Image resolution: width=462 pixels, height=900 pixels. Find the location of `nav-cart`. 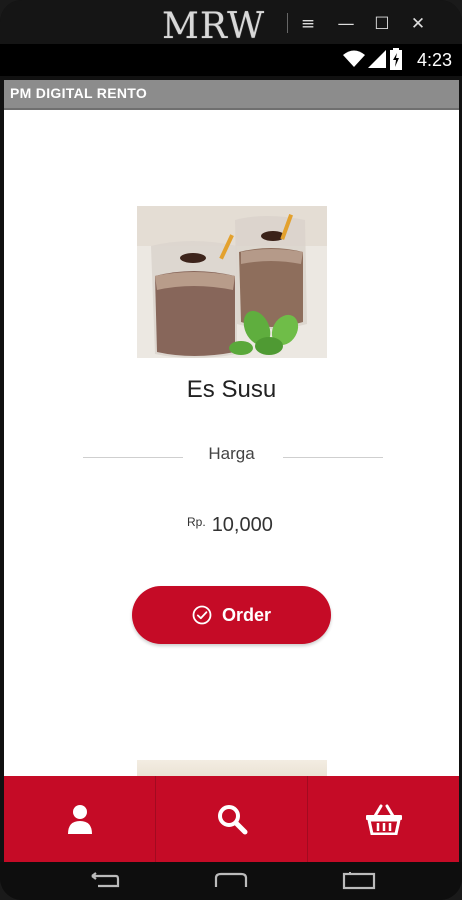

nav-cart is located at coordinates (383, 819).